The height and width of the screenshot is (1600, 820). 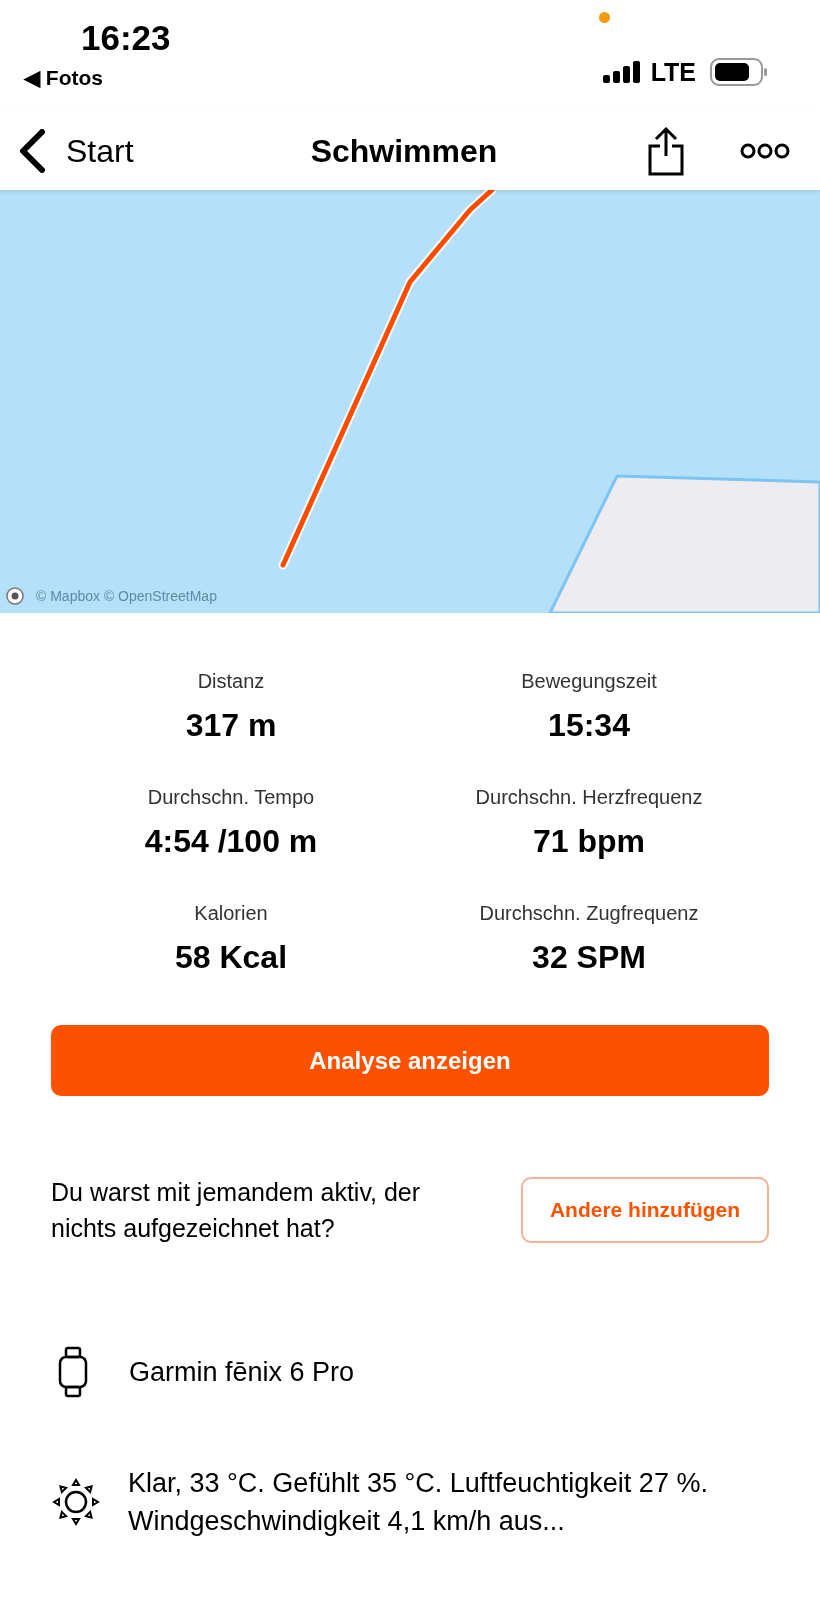 What do you see at coordinates (242, 1372) in the screenshot?
I see `device-name: Garmin fēnix 6 Pro` at bounding box center [242, 1372].